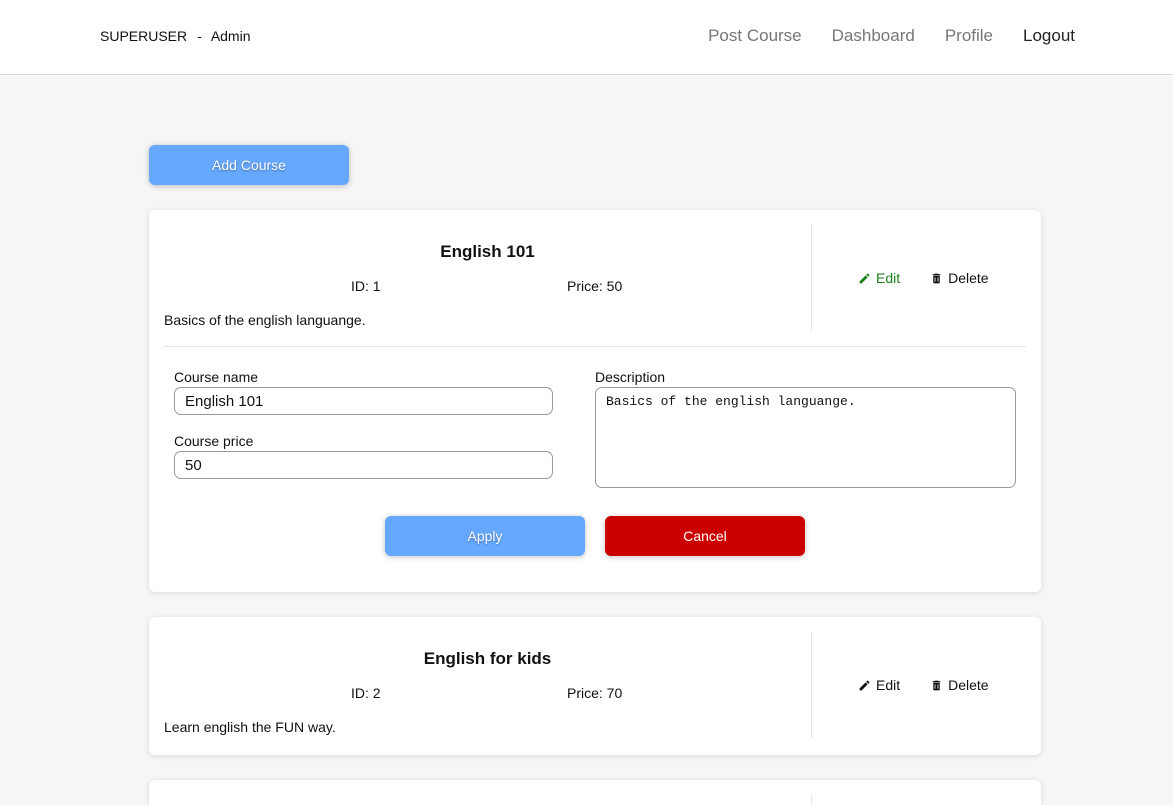  What do you see at coordinates (811, 800) in the screenshot?
I see `card-column-divider` at bounding box center [811, 800].